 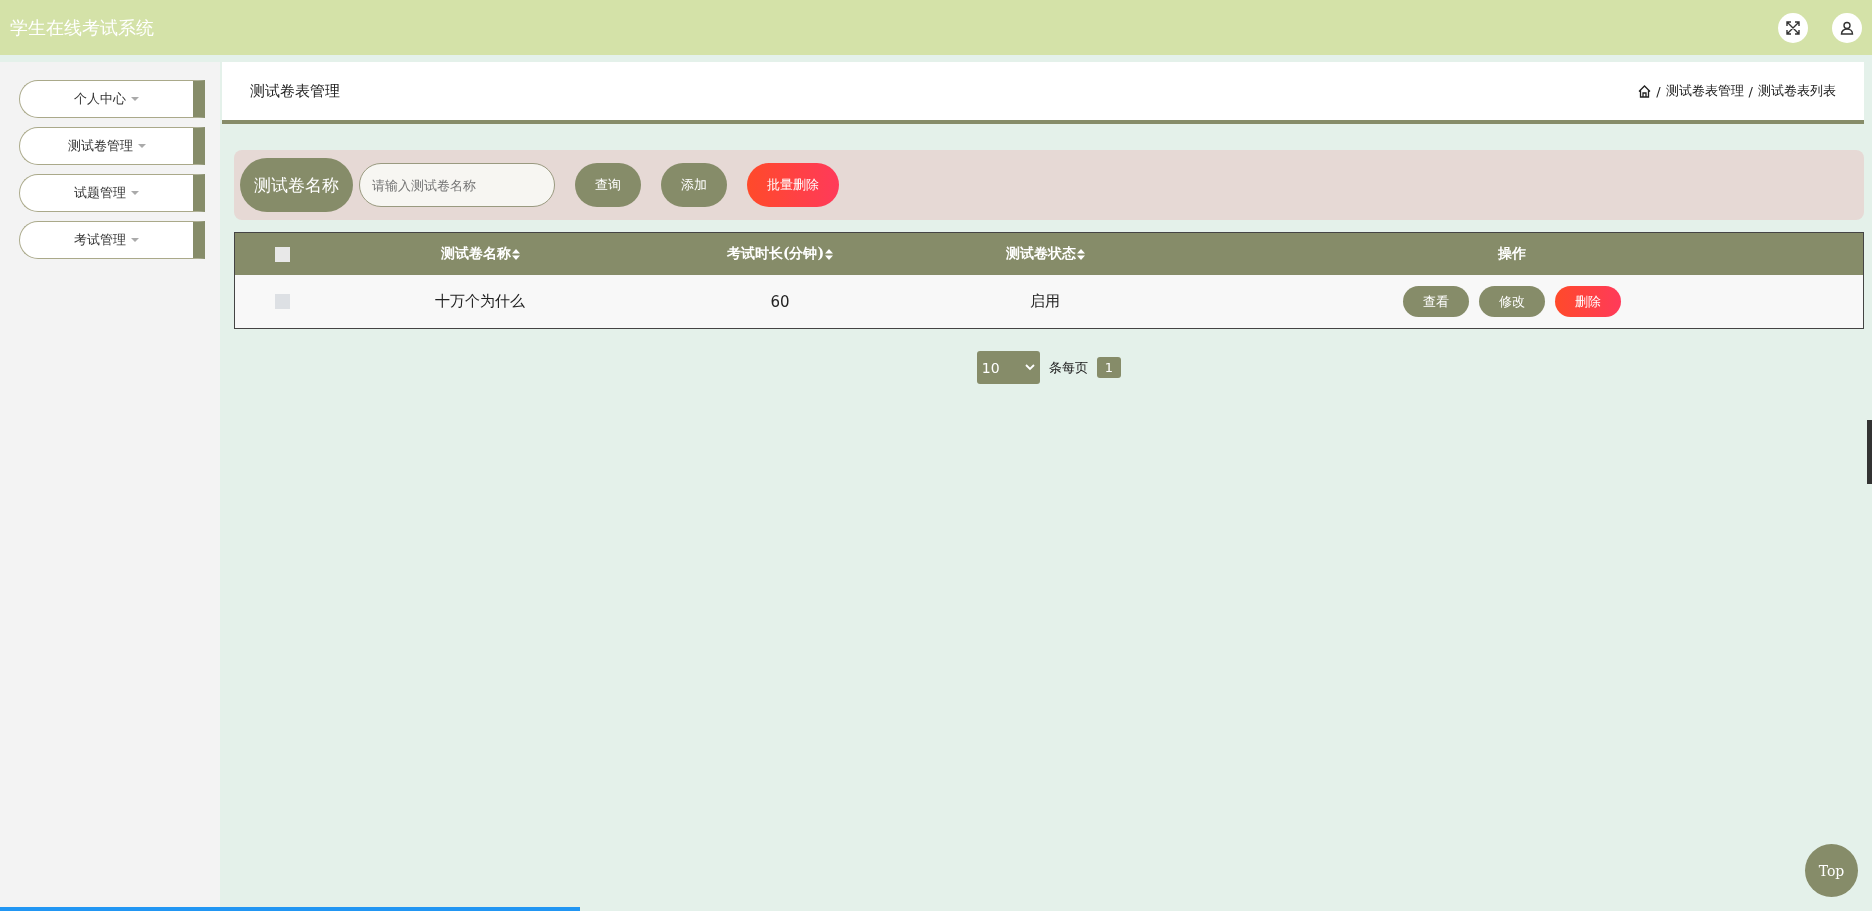 I want to click on sidebar-item: 考试管理, so click(x=112, y=240).